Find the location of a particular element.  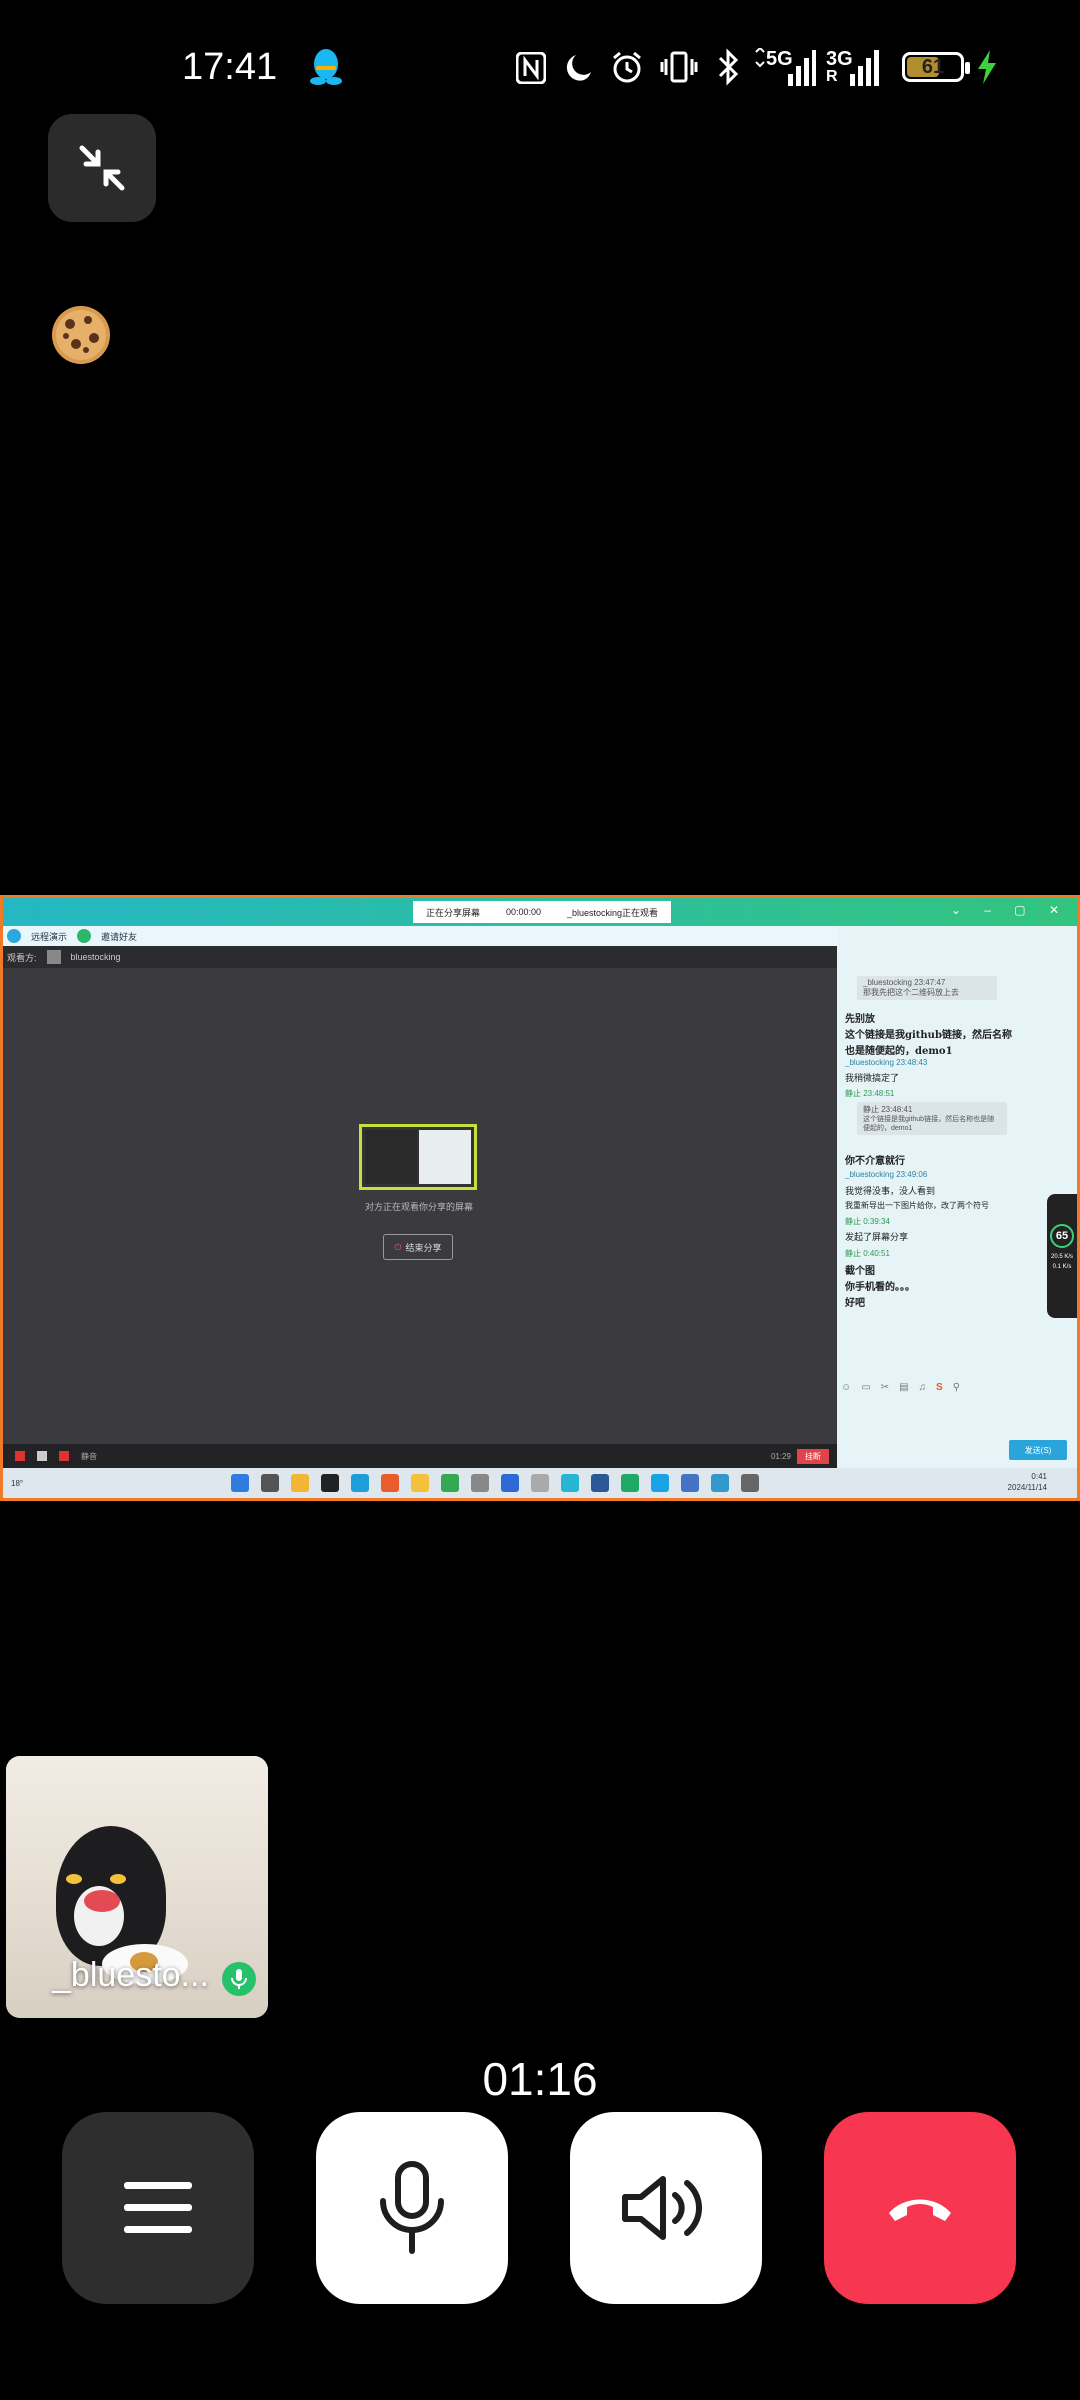

chat-message: 也是随便起的，demo1 is located at coordinates (899, 1051).